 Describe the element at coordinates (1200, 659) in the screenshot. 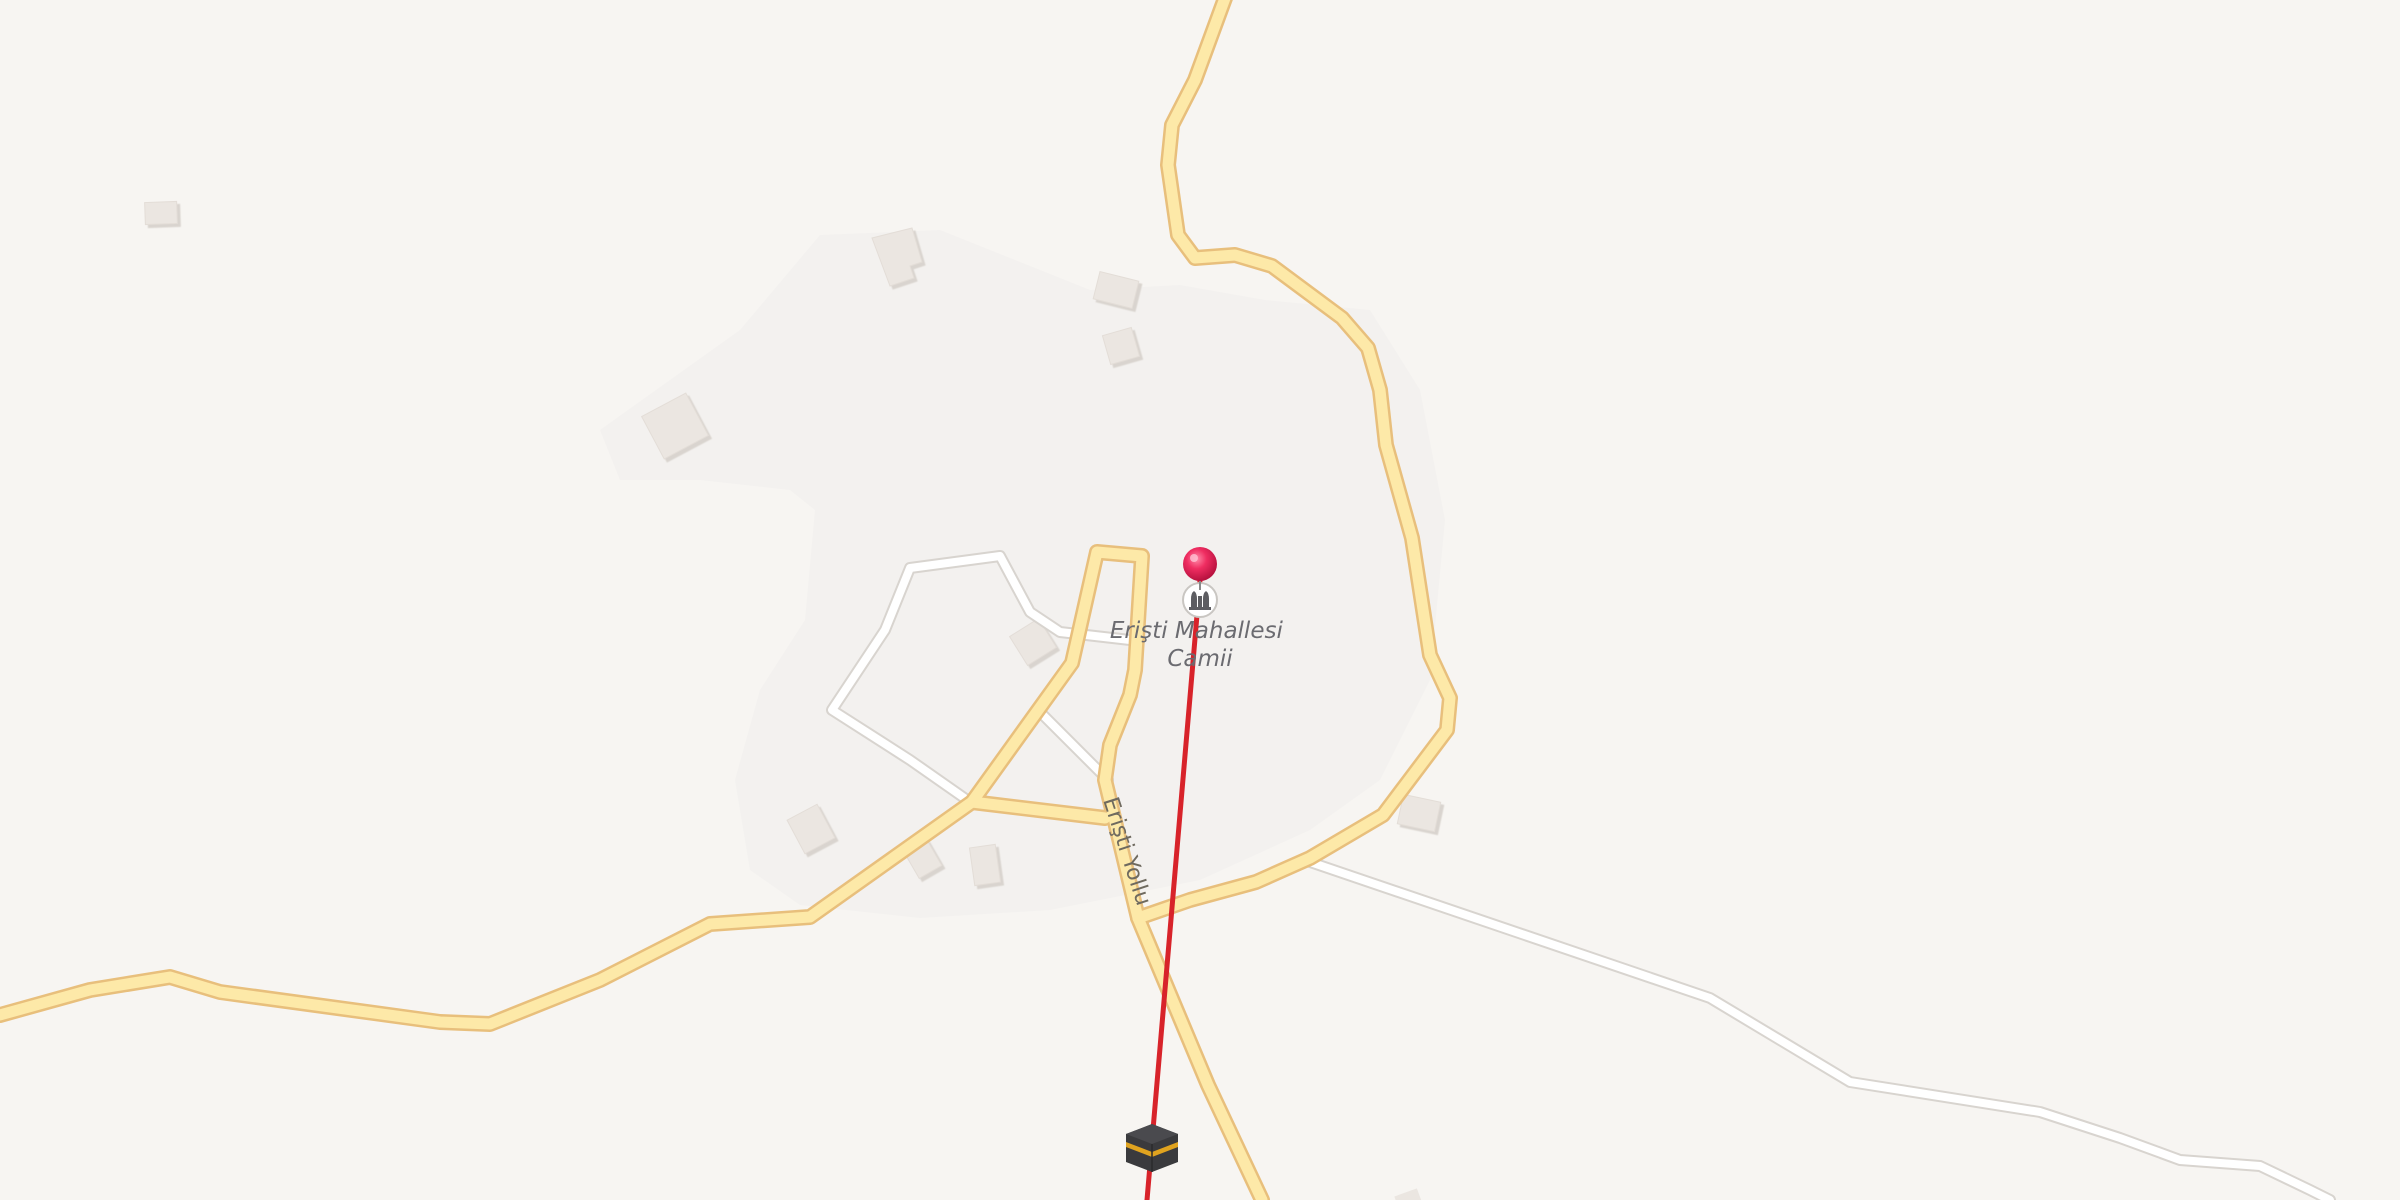

I see `poi-label-line2: Camii` at that location.